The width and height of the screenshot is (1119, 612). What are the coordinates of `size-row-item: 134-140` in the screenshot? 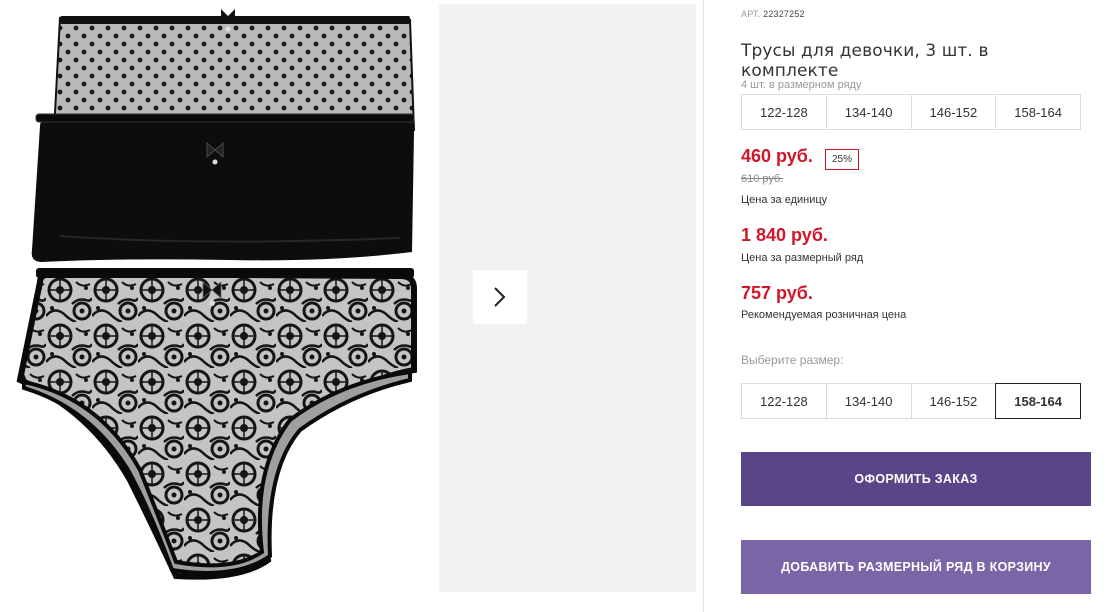 It's located at (868, 112).